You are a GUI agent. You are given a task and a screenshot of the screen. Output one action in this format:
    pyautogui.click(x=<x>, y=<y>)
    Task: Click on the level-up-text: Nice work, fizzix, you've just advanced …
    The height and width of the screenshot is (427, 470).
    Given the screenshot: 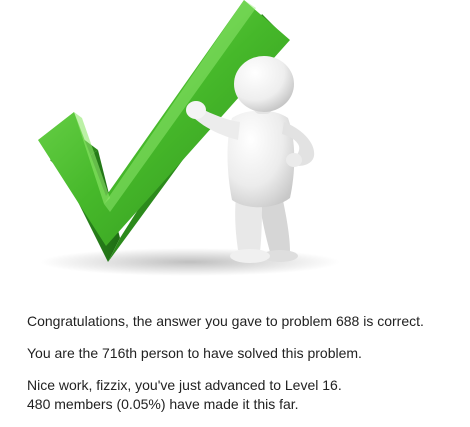 What is the action you would take?
    pyautogui.click(x=184, y=385)
    